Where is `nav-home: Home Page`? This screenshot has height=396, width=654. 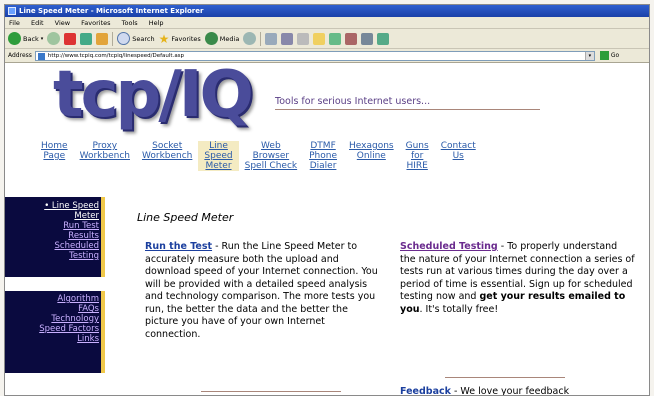
nav-home: Home Page is located at coordinates (54, 156).